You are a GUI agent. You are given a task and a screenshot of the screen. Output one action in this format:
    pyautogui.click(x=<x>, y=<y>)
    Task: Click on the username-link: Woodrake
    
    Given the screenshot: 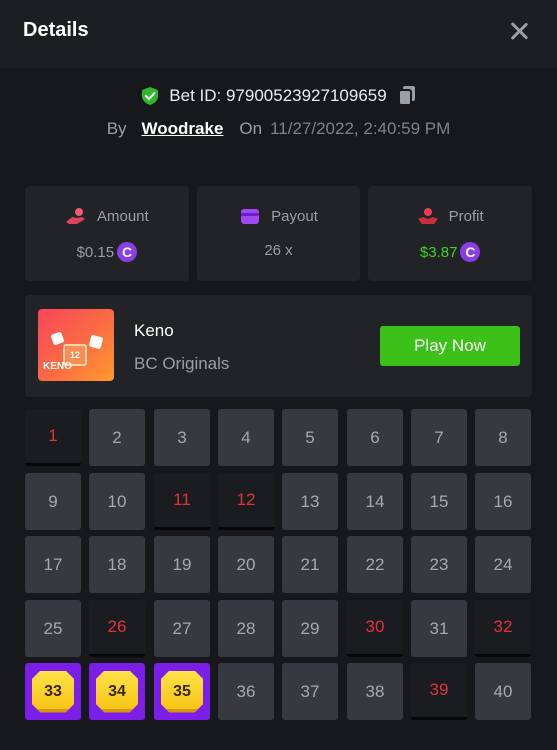 What is the action you would take?
    pyautogui.click(x=183, y=129)
    